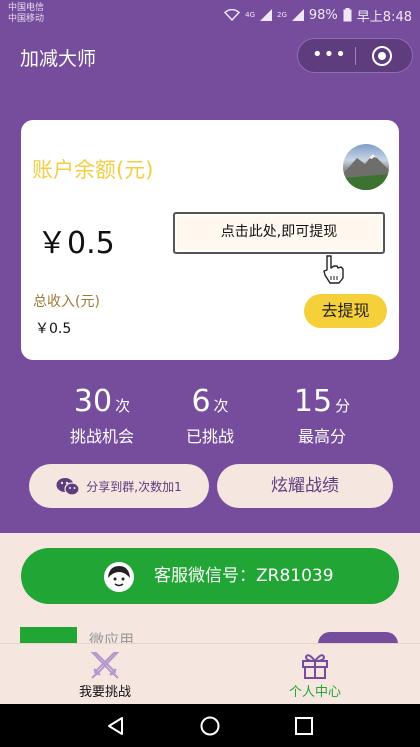 This screenshot has height=747, width=420. Describe the element at coordinates (101, 436) in the screenshot. I see `stat-chances-label: 挑战机会` at that location.